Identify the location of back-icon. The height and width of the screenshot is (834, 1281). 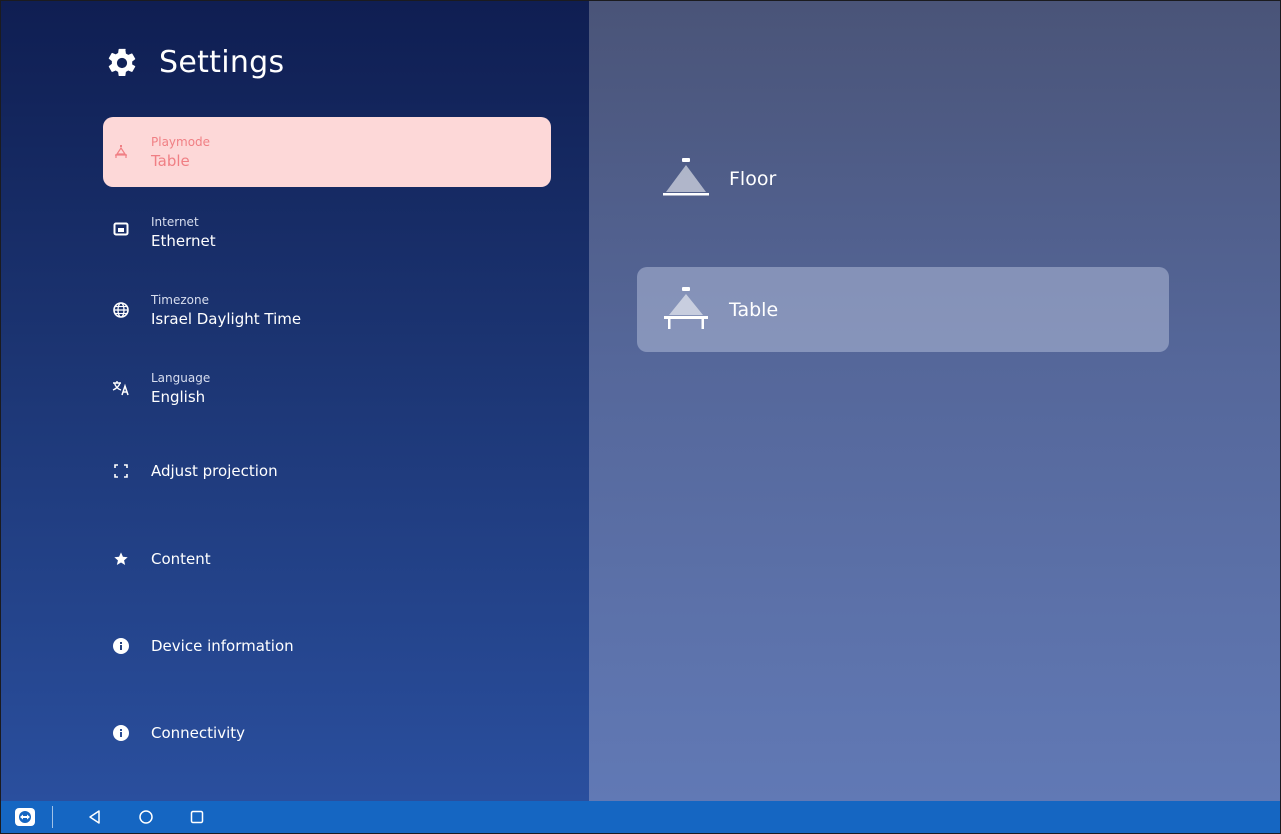
(95, 817).